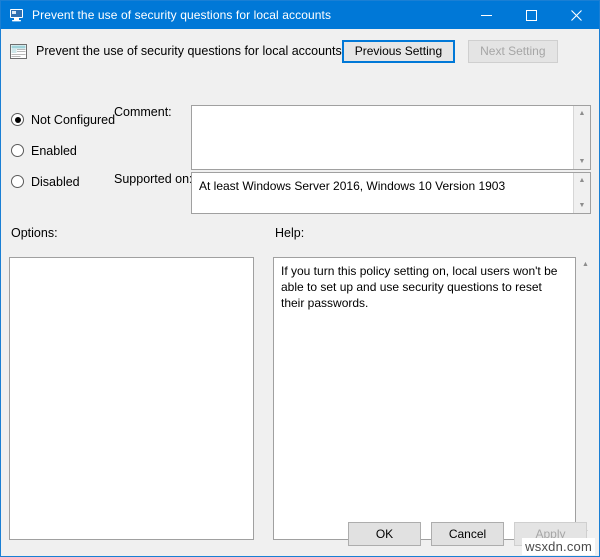  What do you see at coordinates (558, 546) in the screenshot?
I see `watermark: wsxdn.com` at bounding box center [558, 546].